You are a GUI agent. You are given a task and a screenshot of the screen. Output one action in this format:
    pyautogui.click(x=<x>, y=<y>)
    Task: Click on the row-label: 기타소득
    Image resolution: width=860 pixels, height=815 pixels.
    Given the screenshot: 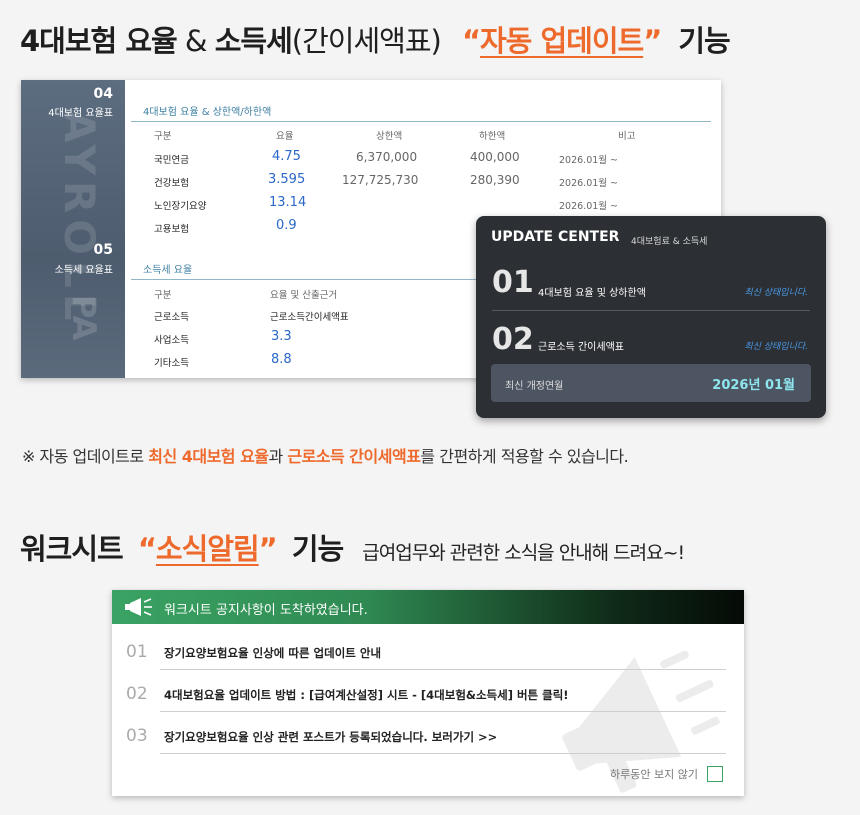 What is the action you would take?
    pyautogui.click(x=171, y=363)
    